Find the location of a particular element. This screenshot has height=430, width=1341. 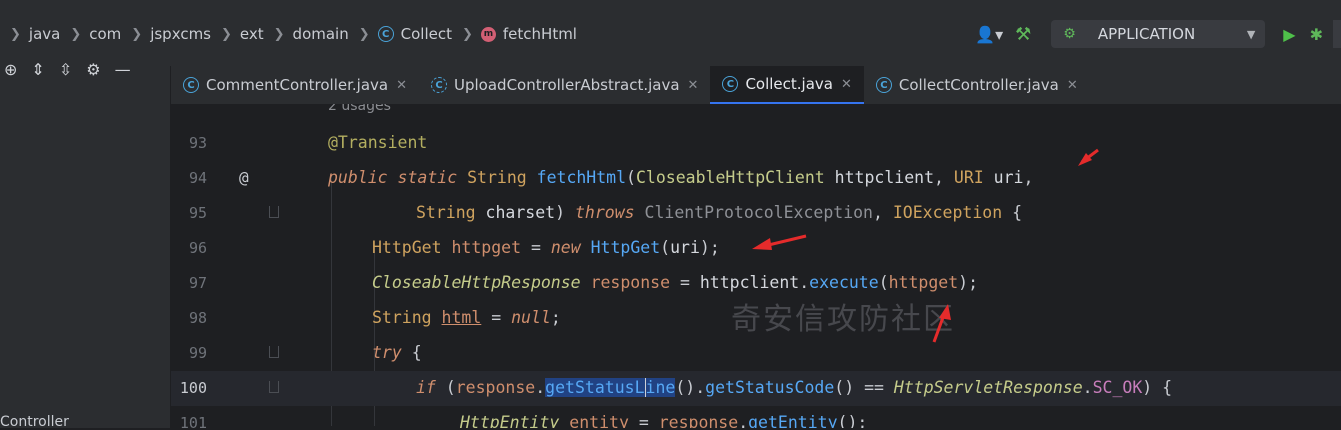

gear-icon: ⚙ is located at coordinates (93, 69).